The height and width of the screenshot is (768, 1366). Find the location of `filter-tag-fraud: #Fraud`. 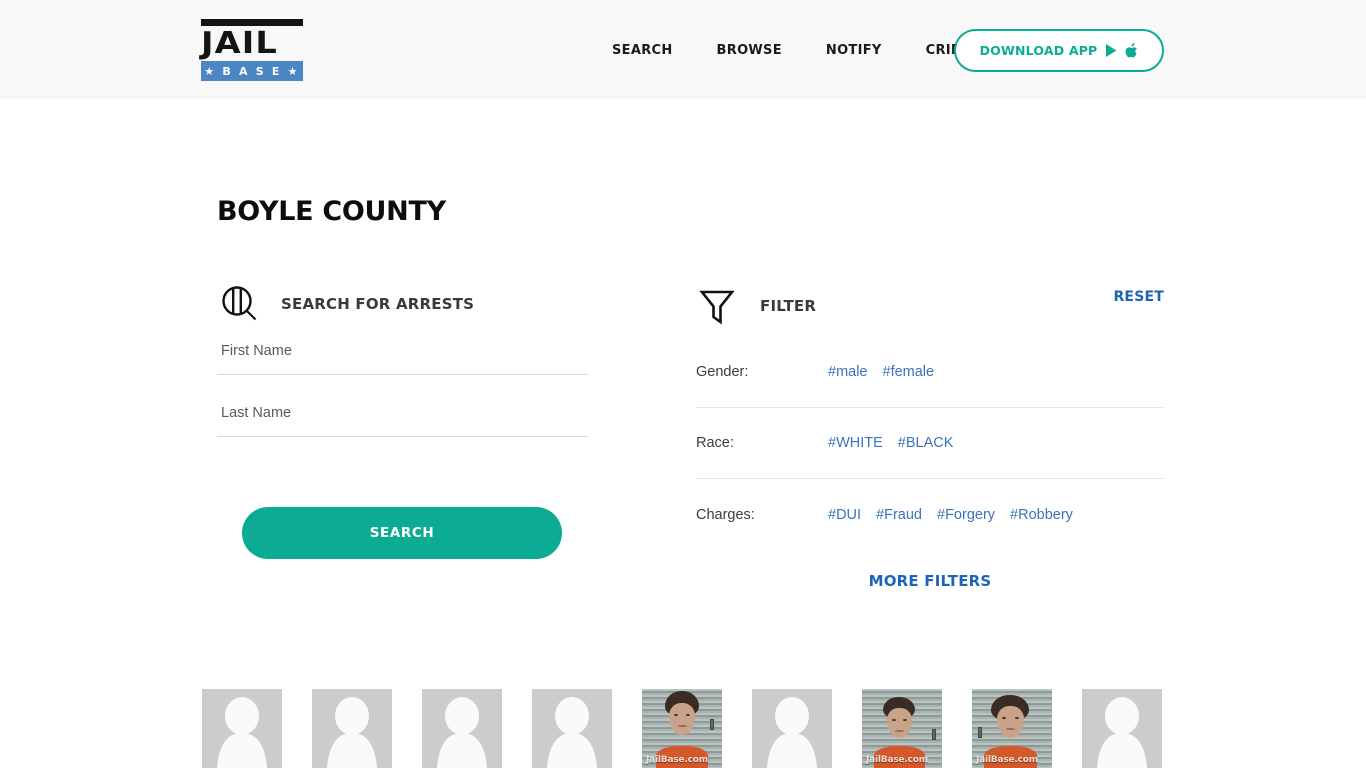

filter-tag-fraud: #Fraud is located at coordinates (899, 515).